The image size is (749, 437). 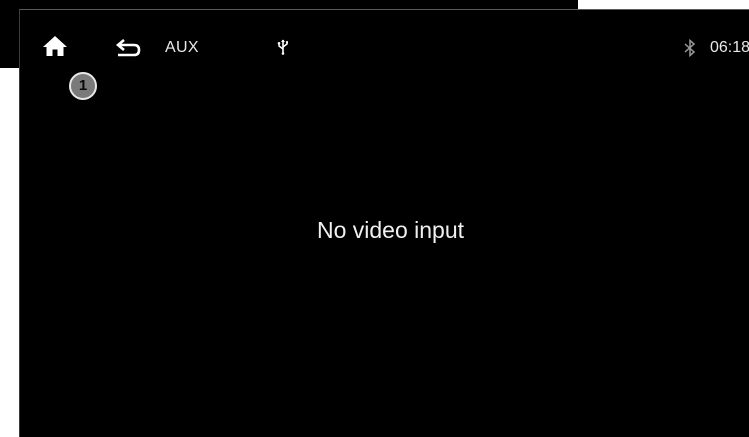 What do you see at coordinates (390, 230) in the screenshot?
I see `no-video-message: No video input` at bounding box center [390, 230].